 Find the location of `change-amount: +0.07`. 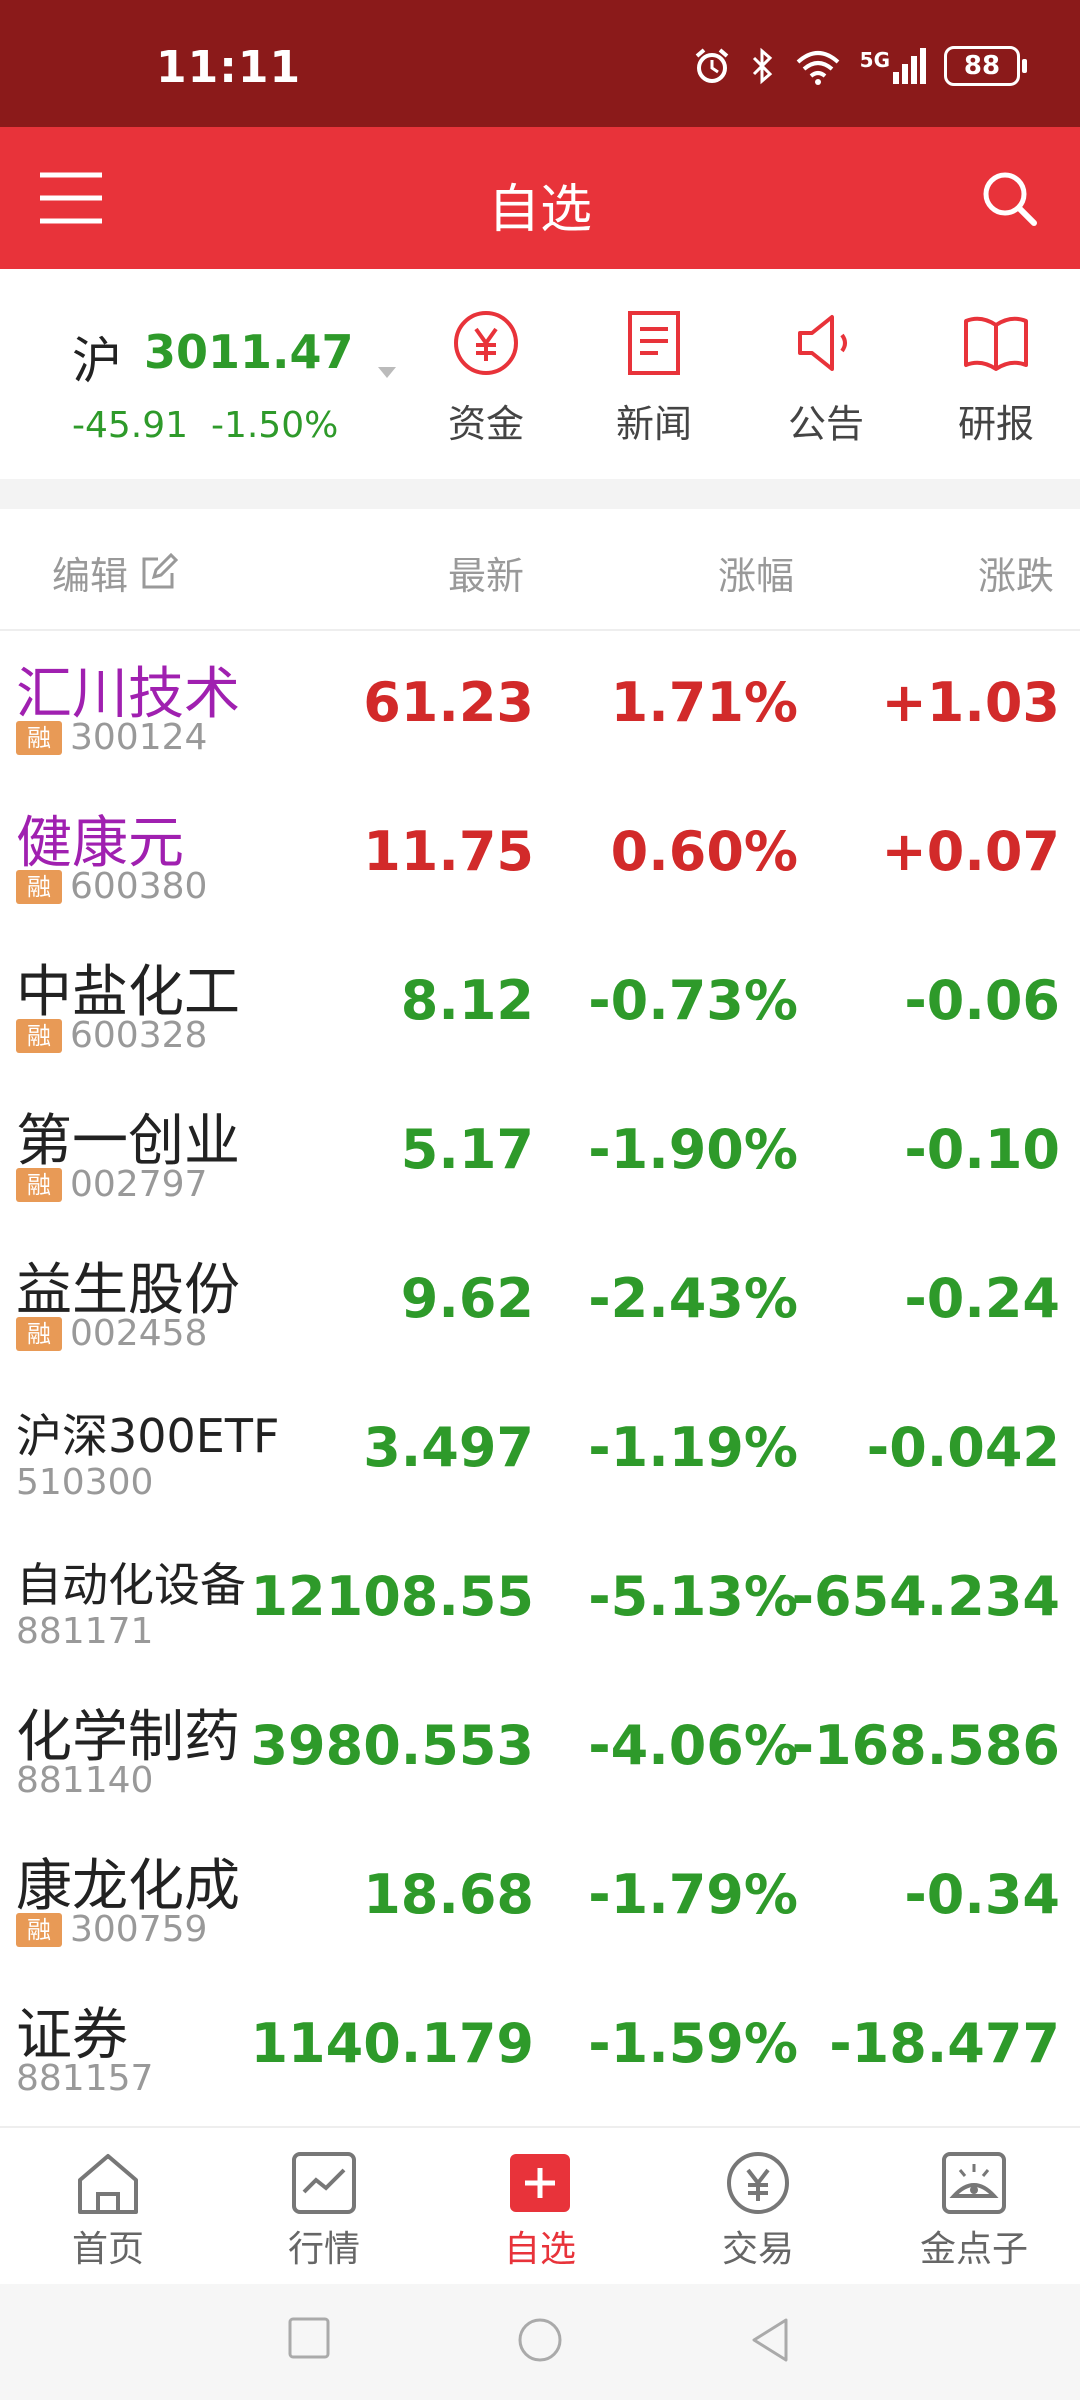

change-amount: +0.07 is located at coordinates (970, 851).